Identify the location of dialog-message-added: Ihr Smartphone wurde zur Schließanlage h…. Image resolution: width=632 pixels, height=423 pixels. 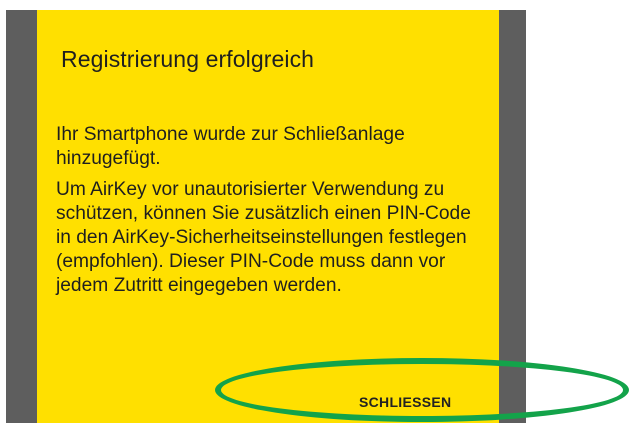
(230, 146).